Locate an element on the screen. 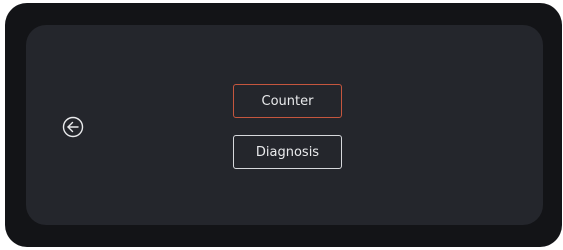 The image size is (563, 250). counter-button: Counter is located at coordinates (287, 101).